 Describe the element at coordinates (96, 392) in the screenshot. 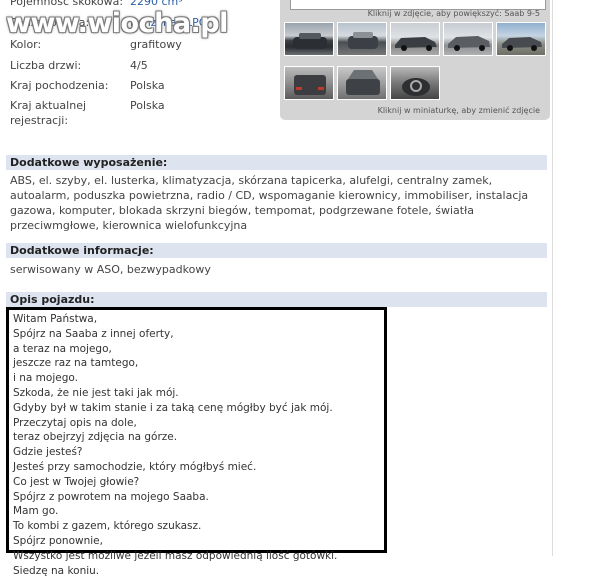

I see `description-line: Szkoda, że nie jest taki jak mój.` at that location.